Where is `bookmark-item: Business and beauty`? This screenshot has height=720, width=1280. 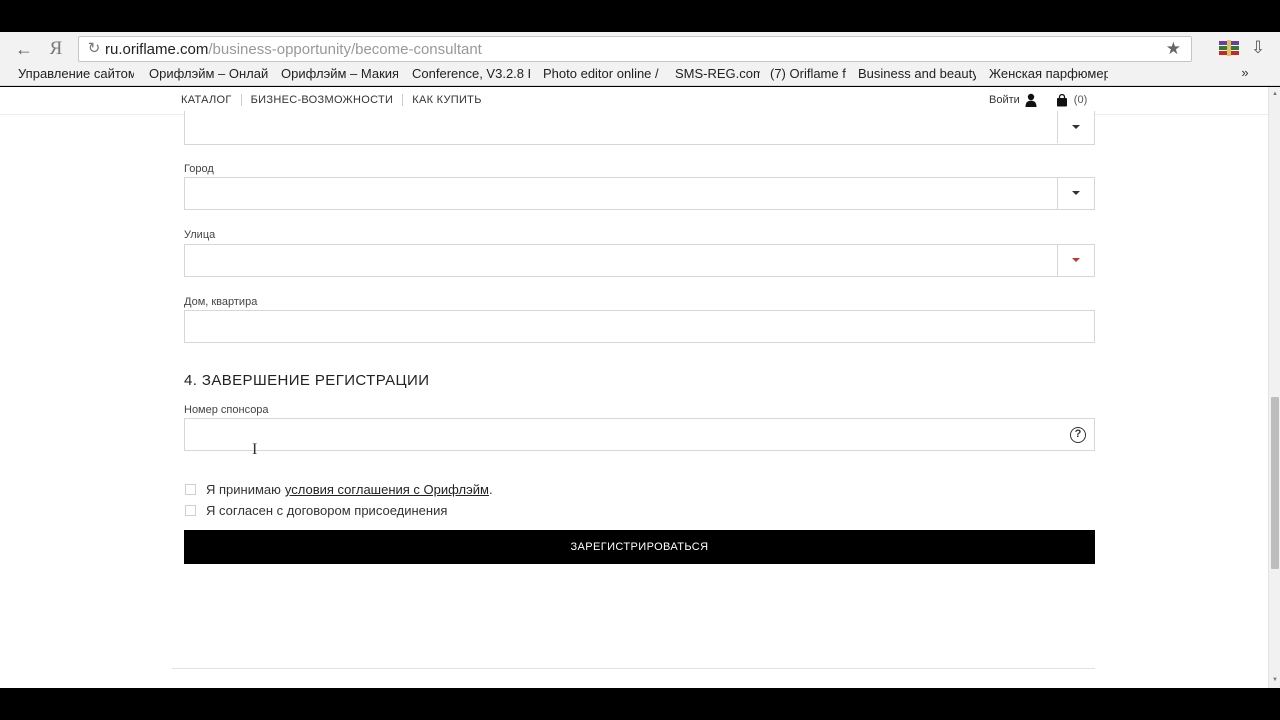
bookmark-item: Business and beauty is located at coordinates (917, 74).